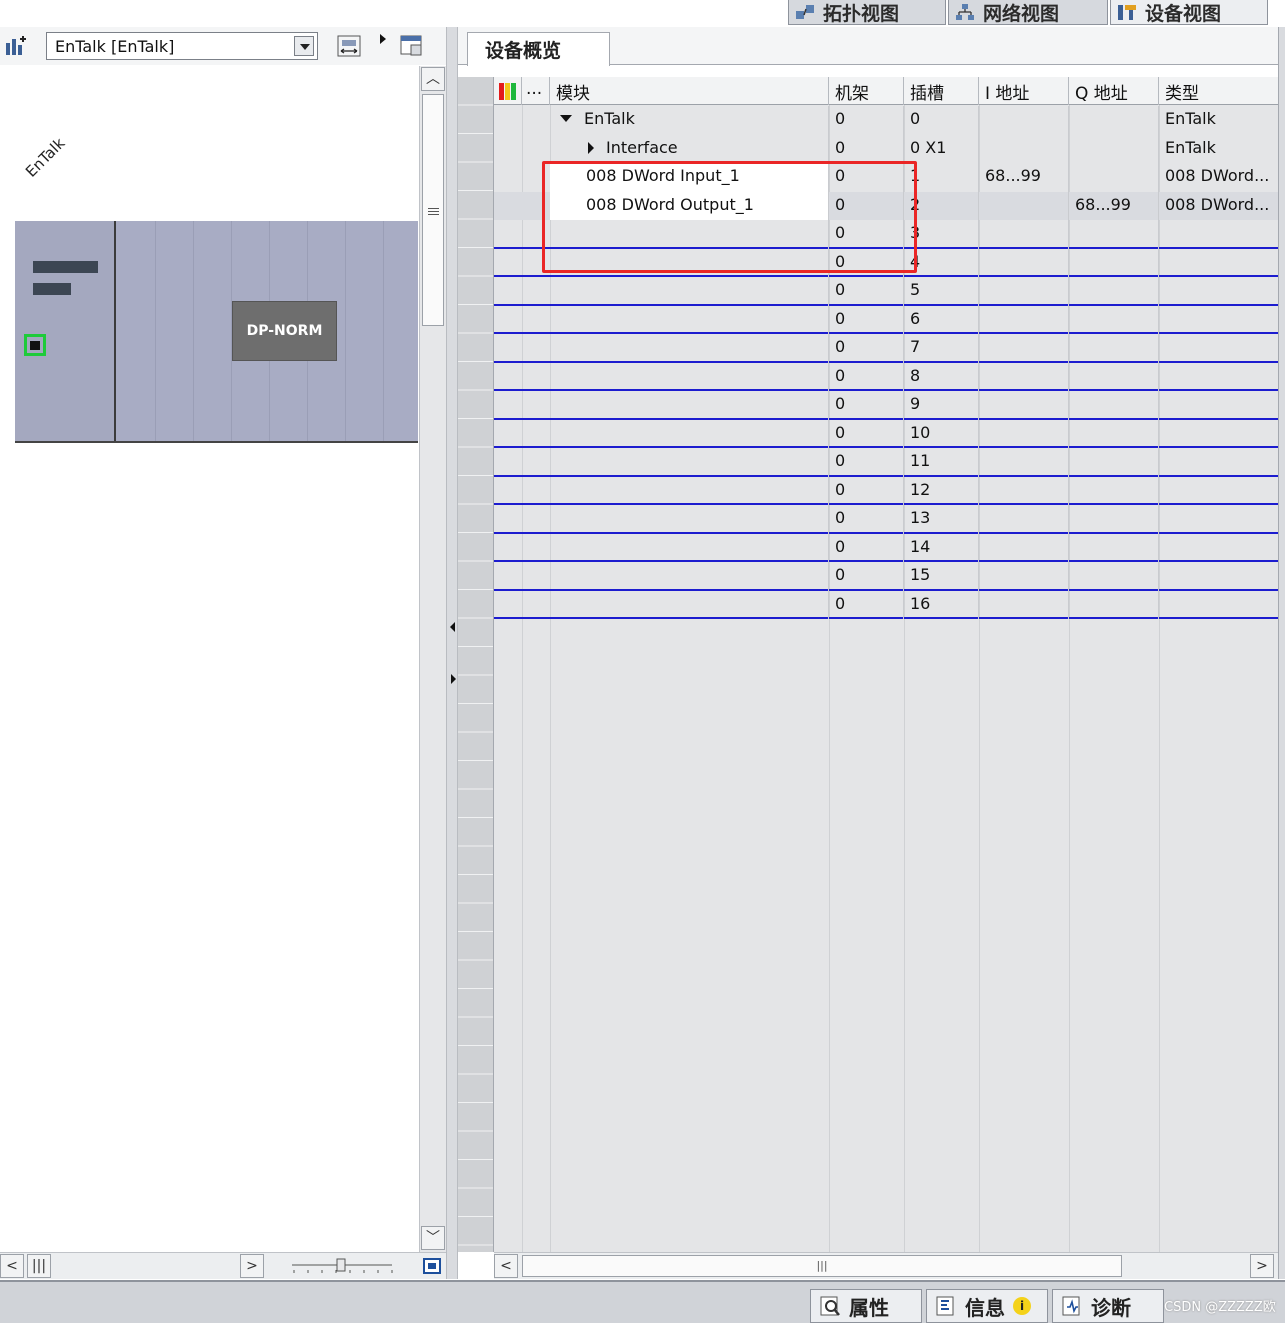 The height and width of the screenshot is (1323, 1285). What do you see at coordinates (35, 345) in the screenshot?
I see `interface-port-icon` at bounding box center [35, 345].